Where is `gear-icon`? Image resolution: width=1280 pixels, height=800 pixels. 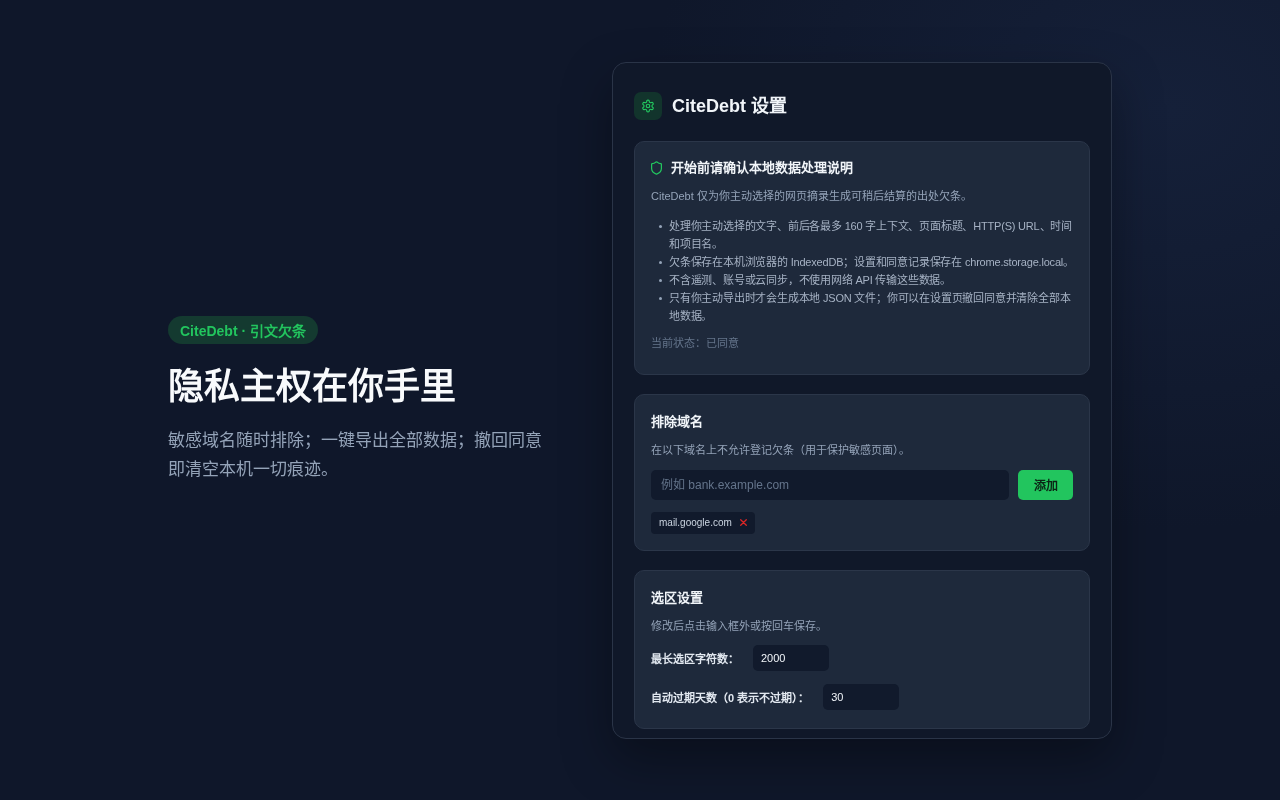
gear-icon is located at coordinates (648, 105).